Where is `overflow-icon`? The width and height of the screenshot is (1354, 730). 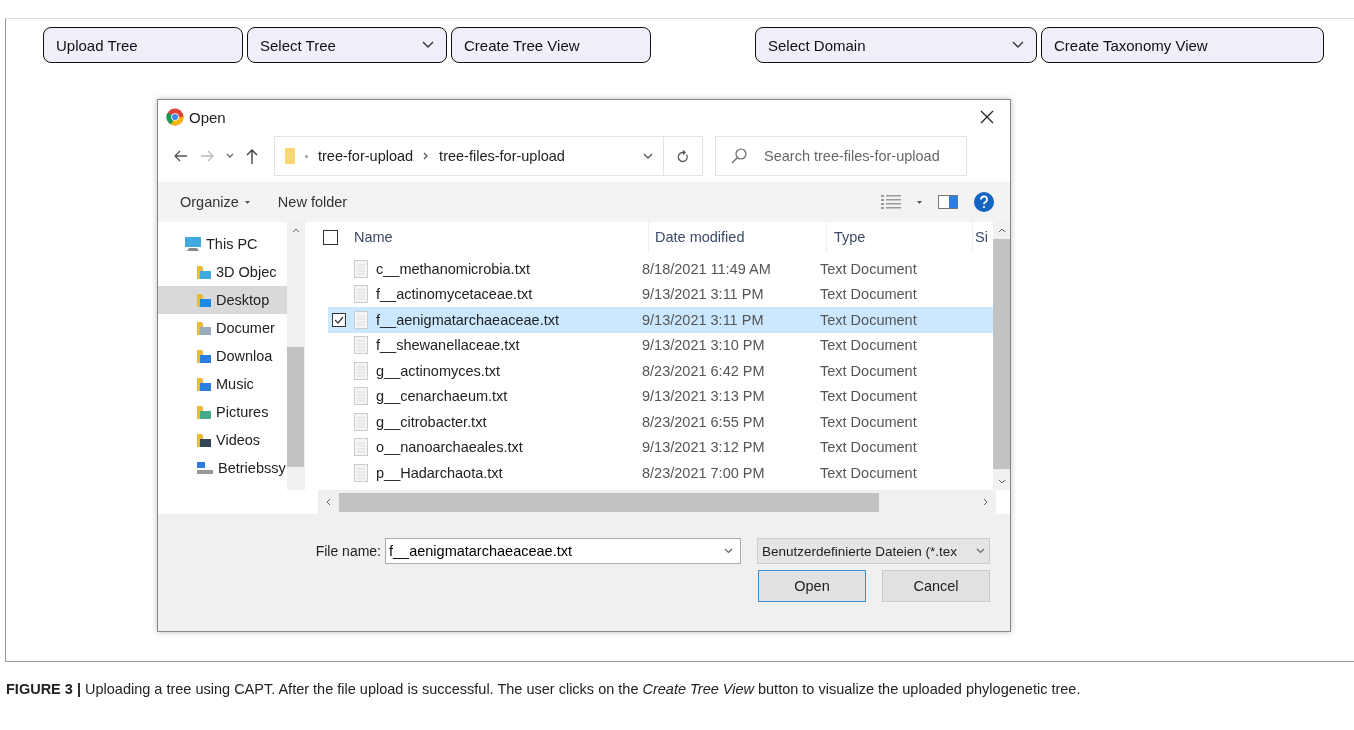
overflow-icon is located at coordinates (306, 156).